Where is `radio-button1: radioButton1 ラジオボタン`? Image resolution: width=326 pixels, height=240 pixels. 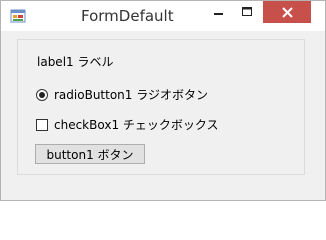
radio-button1: radioButton1 ラジオボタン is located at coordinates (122, 94).